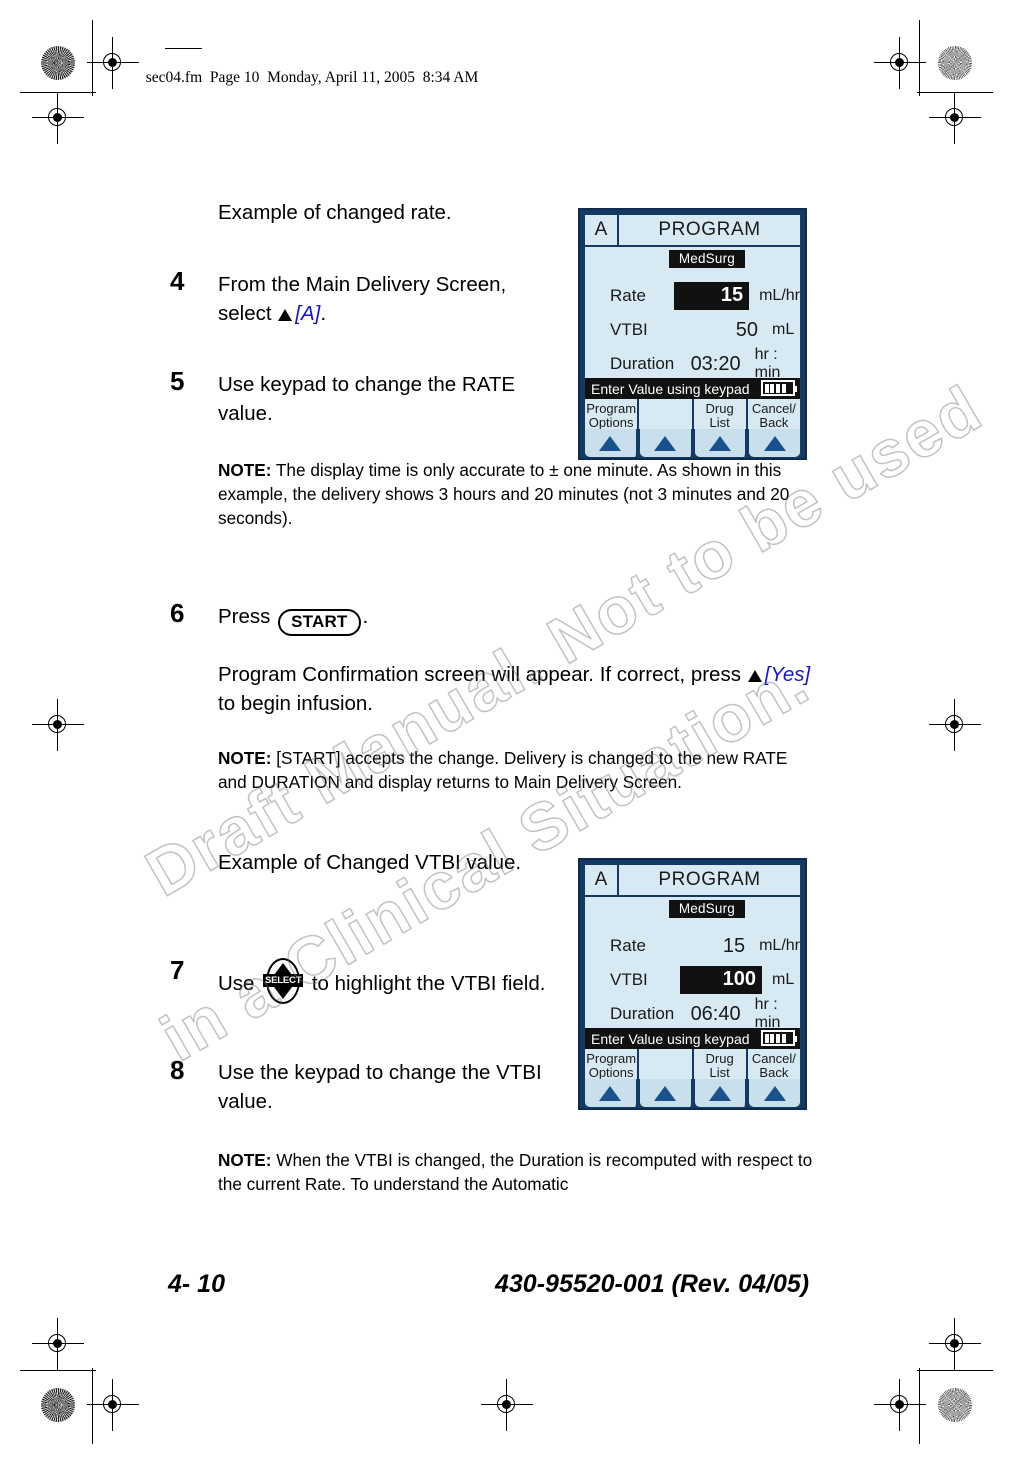 This screenshot has width=1013, height=1463. Describe the element at coordinates (177, 613) in the screenshot. I see `step-6-number: 6` at that location.